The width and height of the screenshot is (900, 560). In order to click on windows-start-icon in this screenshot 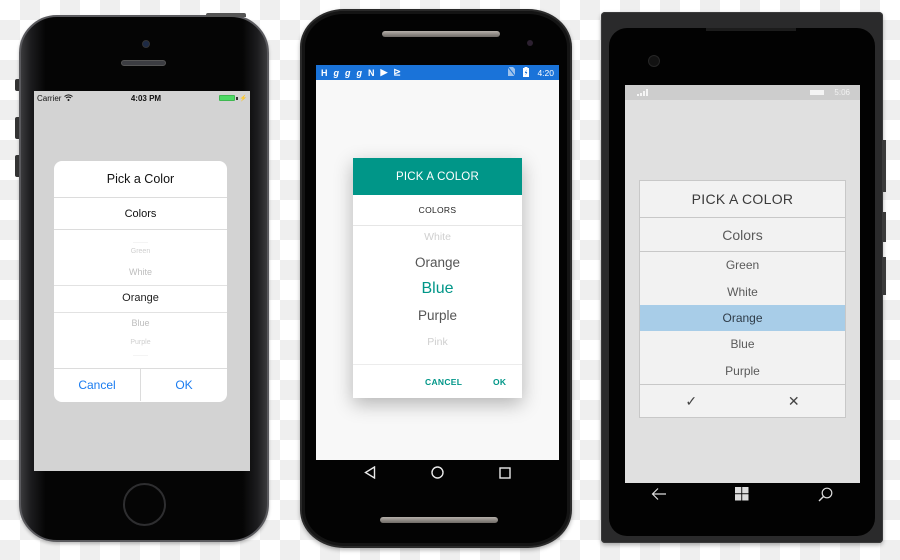, I will do `click(742, 496)`.